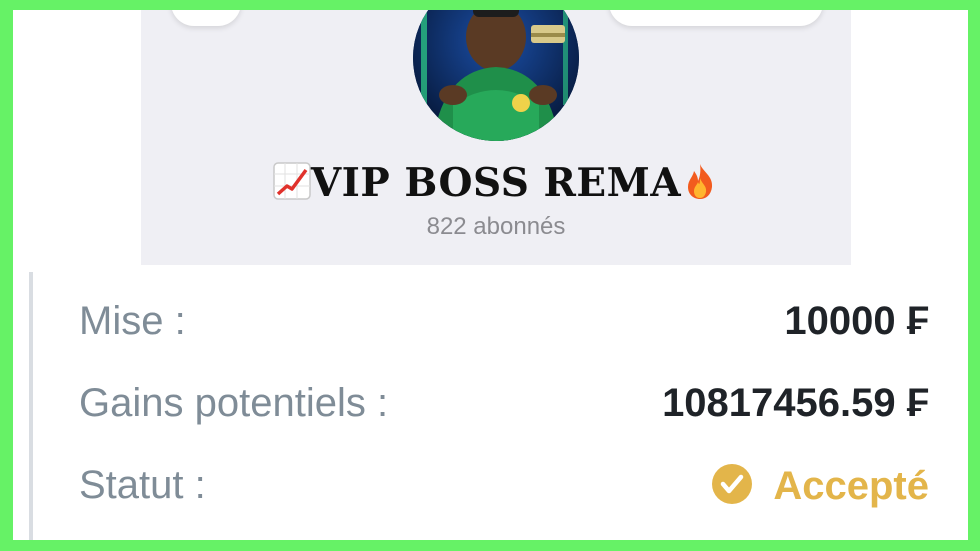 Image resolution: width=980 pixels, height=551 pixels. I want to click on status-label: Statut :, so click(142, 485).